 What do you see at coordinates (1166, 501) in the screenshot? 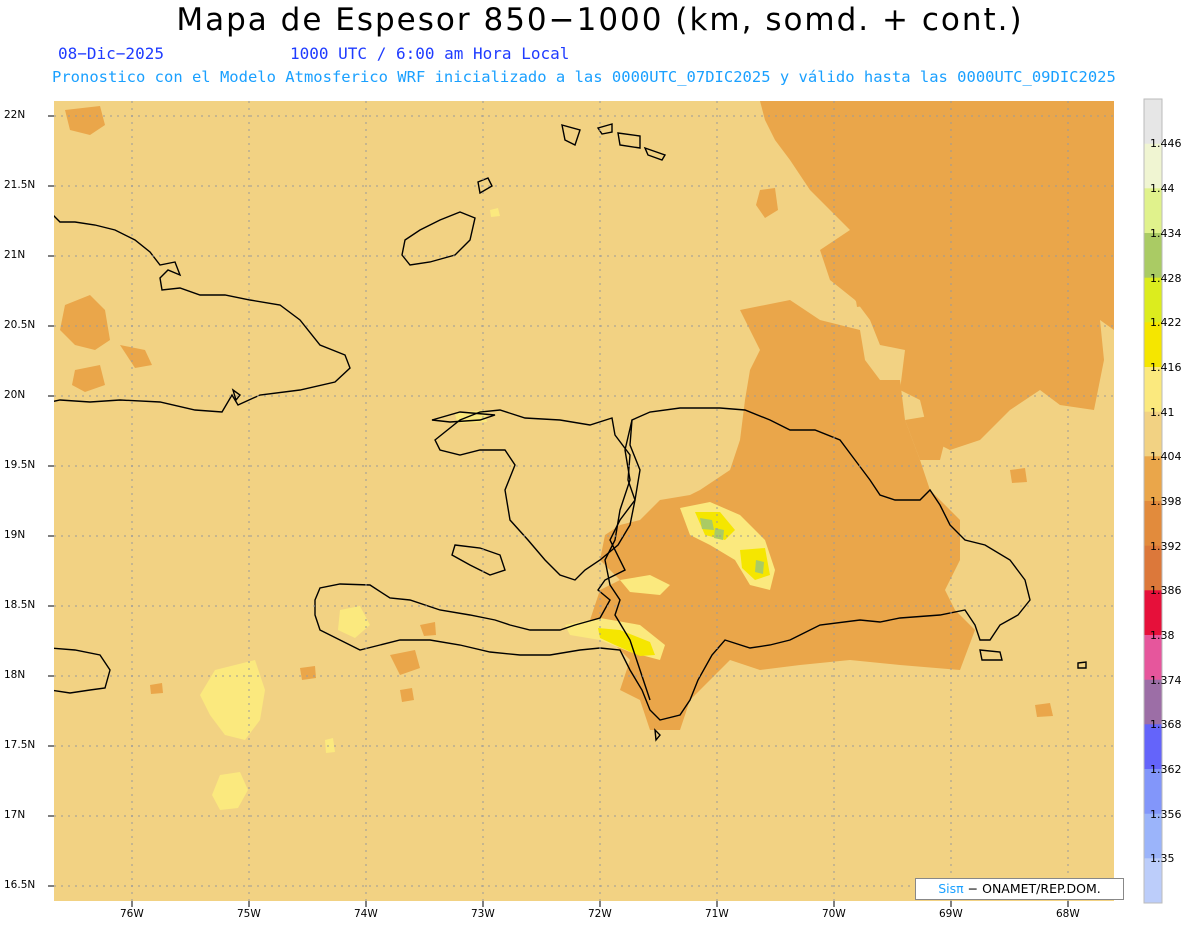
I see `colorbar-label: 1.398` at bounding box center [1166, 501].